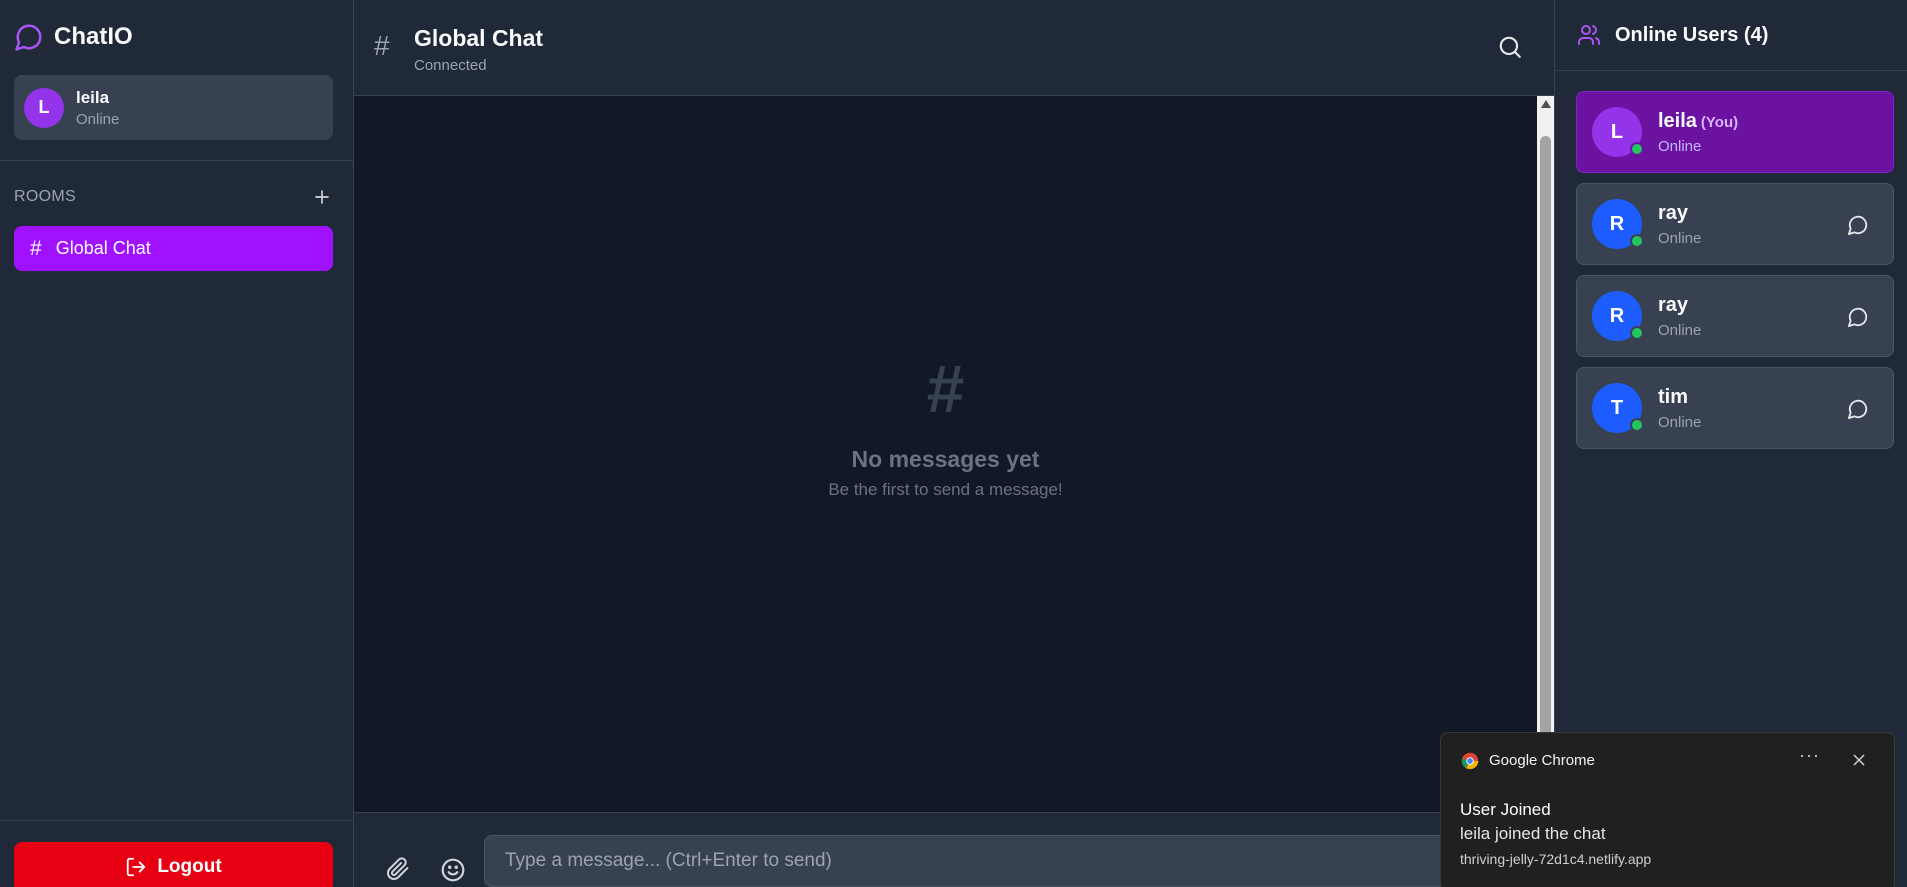  I want to click on notification-app-name: Google Chrome, so click(1542, 760).